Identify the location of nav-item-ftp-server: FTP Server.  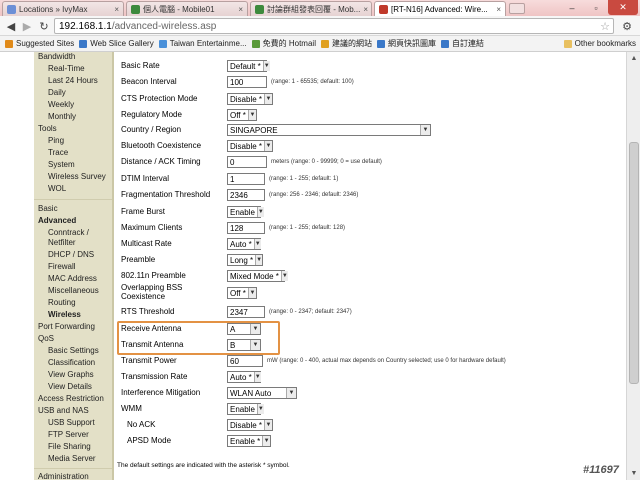
(68, 434).